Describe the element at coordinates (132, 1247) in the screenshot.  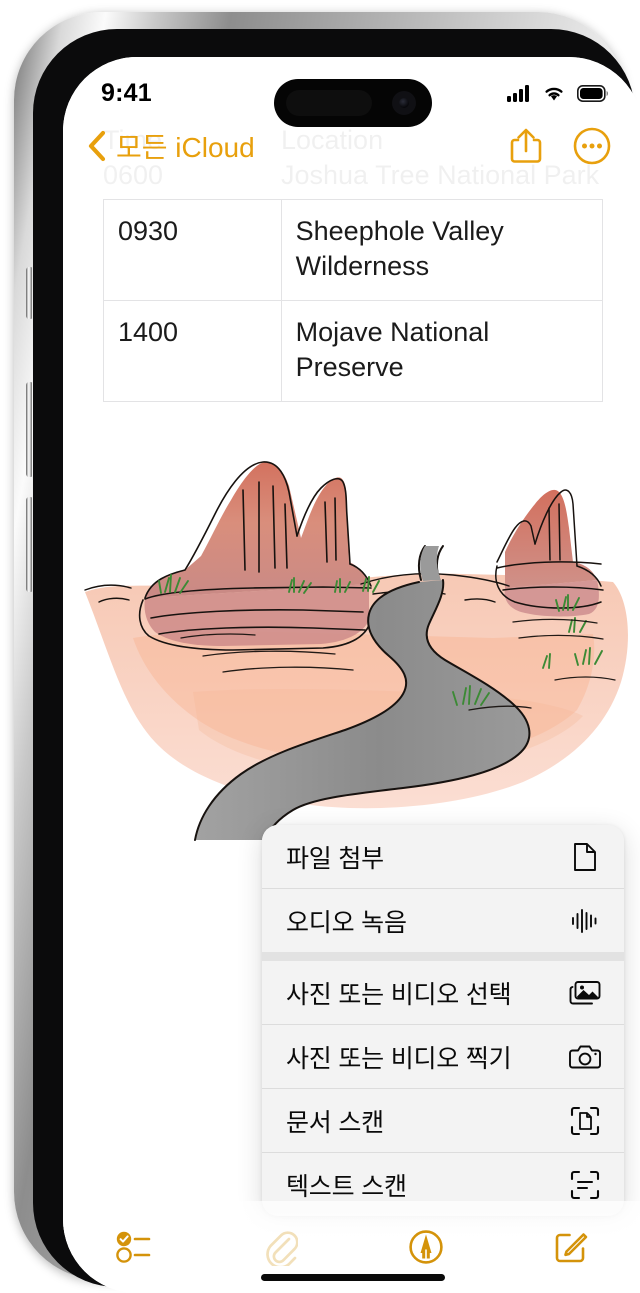
I see `checklist-icon` at that location.